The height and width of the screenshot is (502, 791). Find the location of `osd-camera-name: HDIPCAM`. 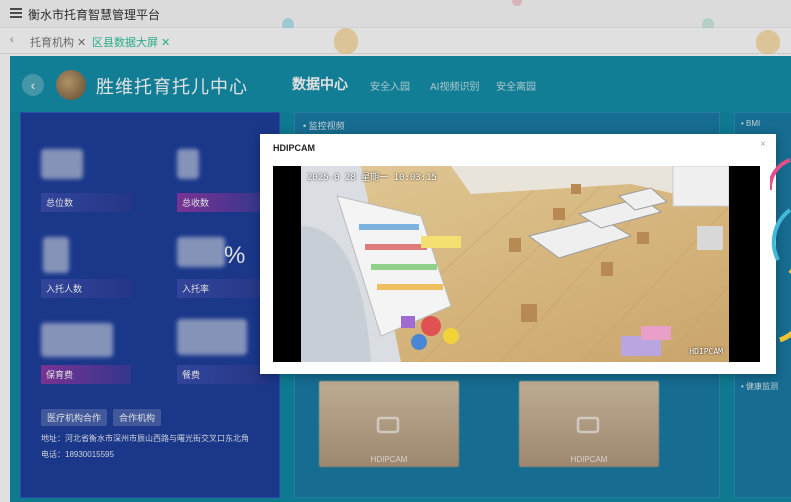

osd-camera-name: HDIPCAM is located at coordinates (706, 351).